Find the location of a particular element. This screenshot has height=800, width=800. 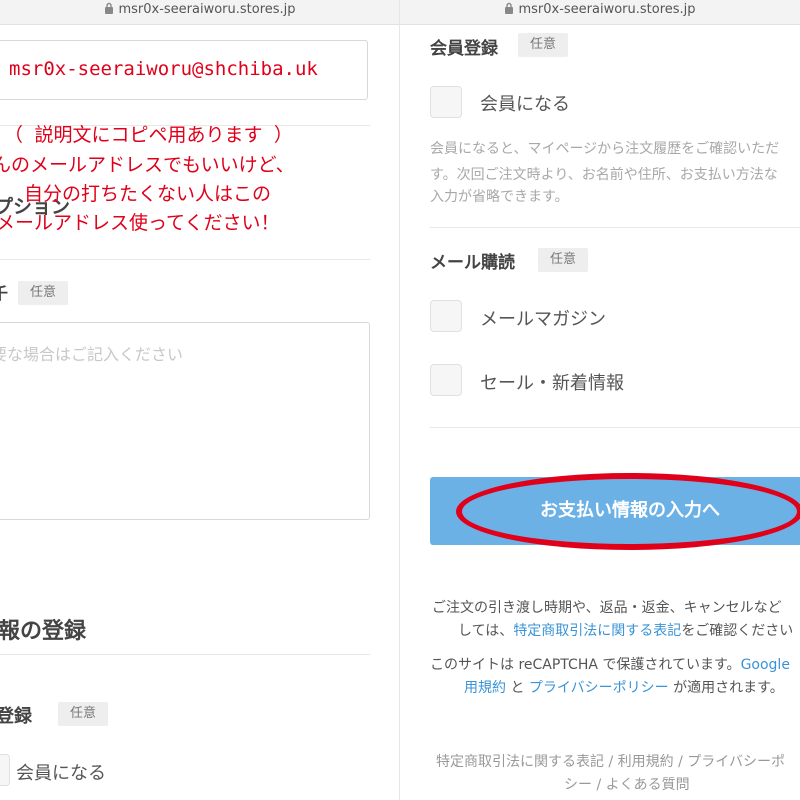

recaptcha-text: と is located at coordinates (517, 688).